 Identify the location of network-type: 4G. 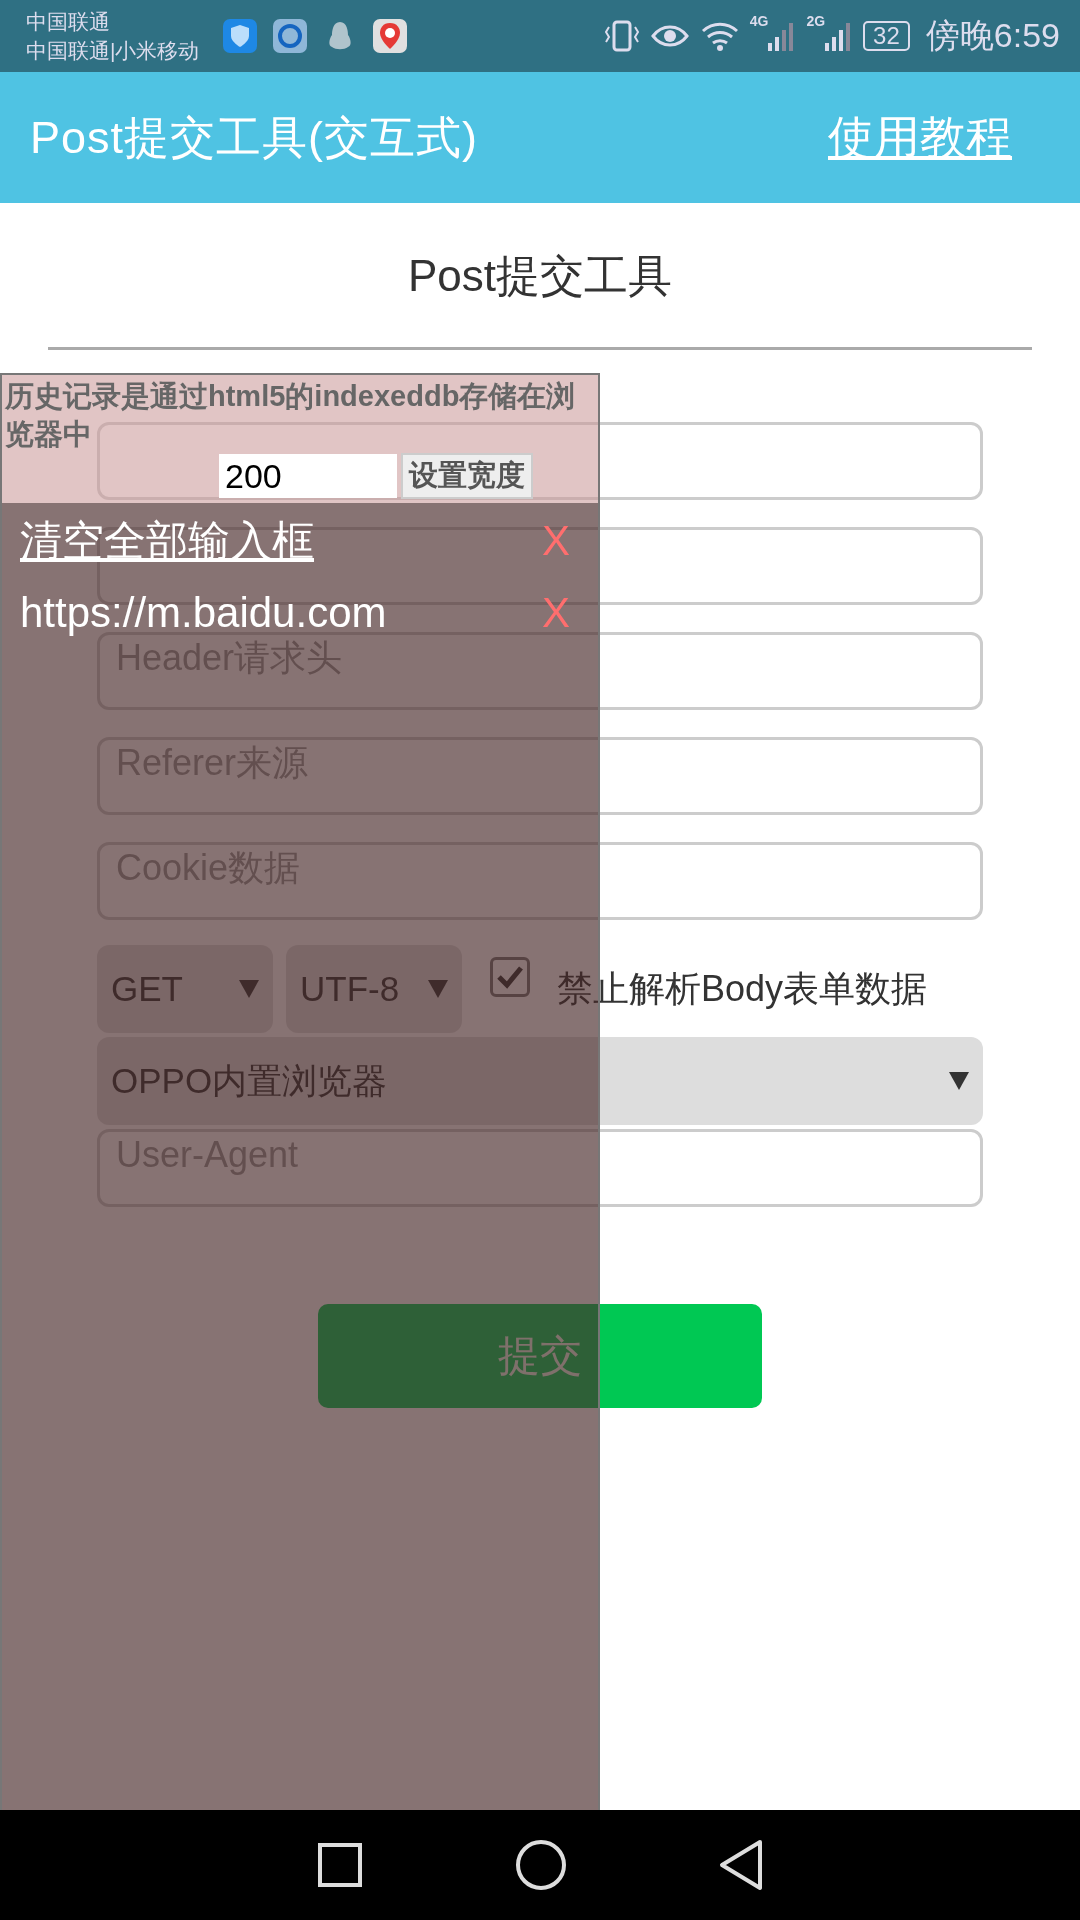
(759, 21).